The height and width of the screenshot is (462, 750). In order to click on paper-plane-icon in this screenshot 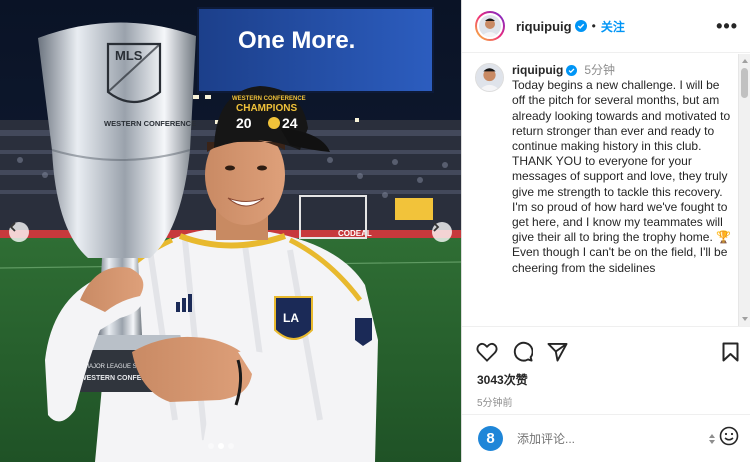, I will do `click(557, 352)`.